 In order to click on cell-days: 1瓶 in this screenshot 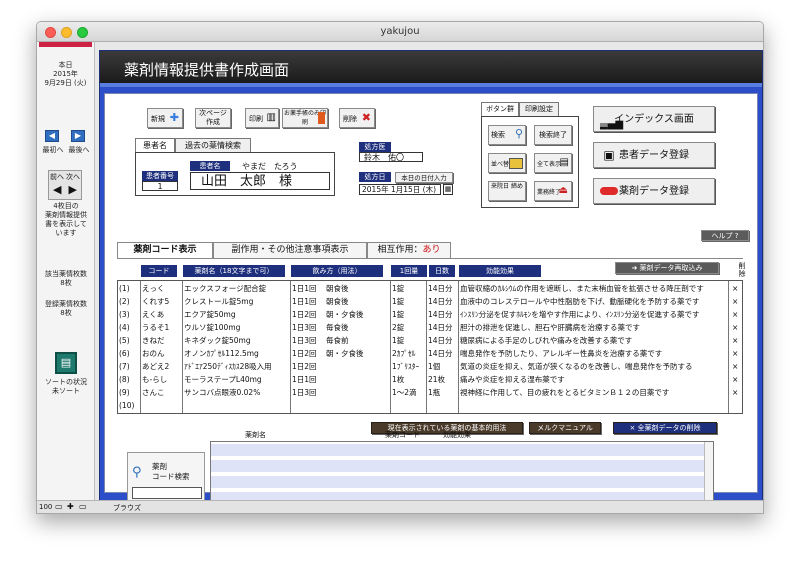, I will do `click(434, 393)`.